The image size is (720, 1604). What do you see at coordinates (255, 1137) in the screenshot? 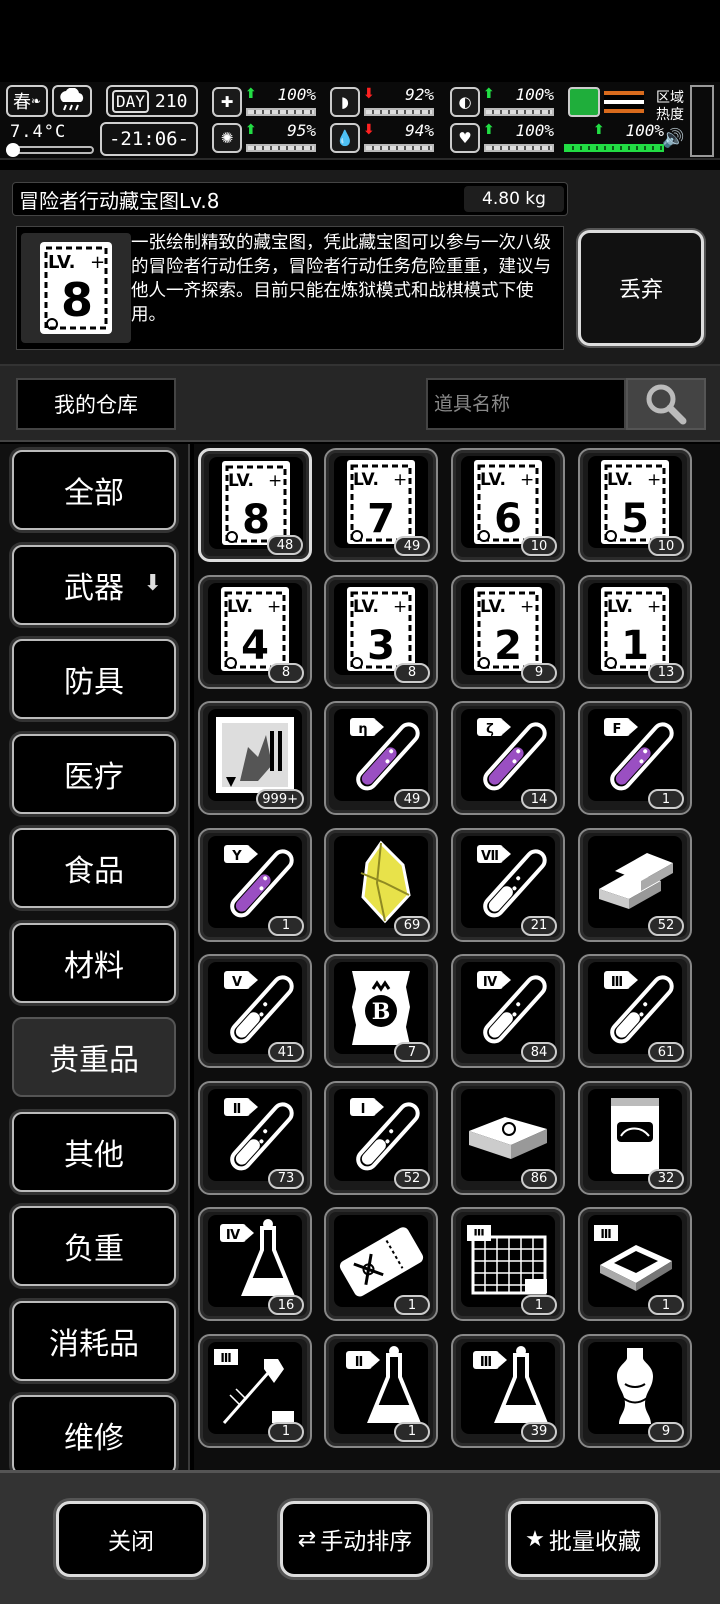
I see `inventory-slot: Ⅱ 73` at bounding box center [255, 1137].